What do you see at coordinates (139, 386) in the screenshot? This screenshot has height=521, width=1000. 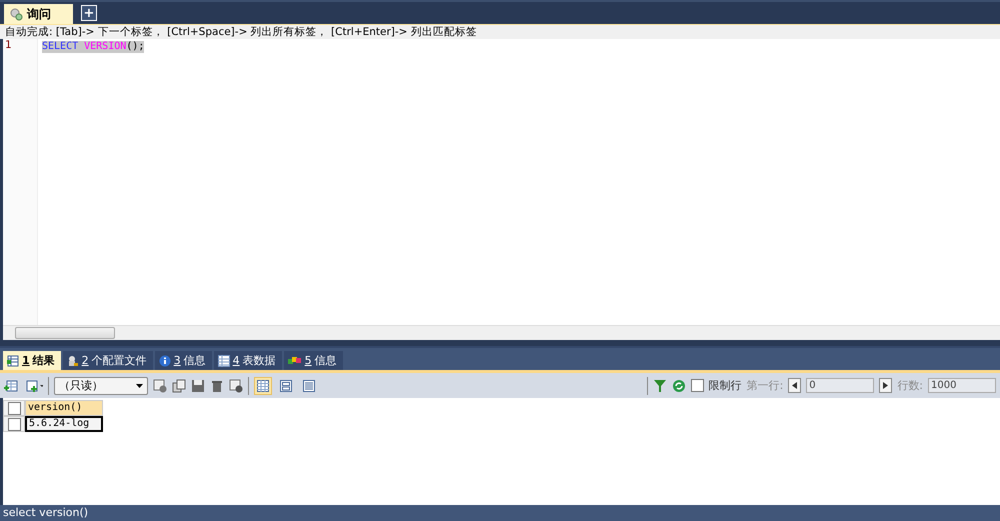 I see `caret-icon` at bounding box center [139, 386].